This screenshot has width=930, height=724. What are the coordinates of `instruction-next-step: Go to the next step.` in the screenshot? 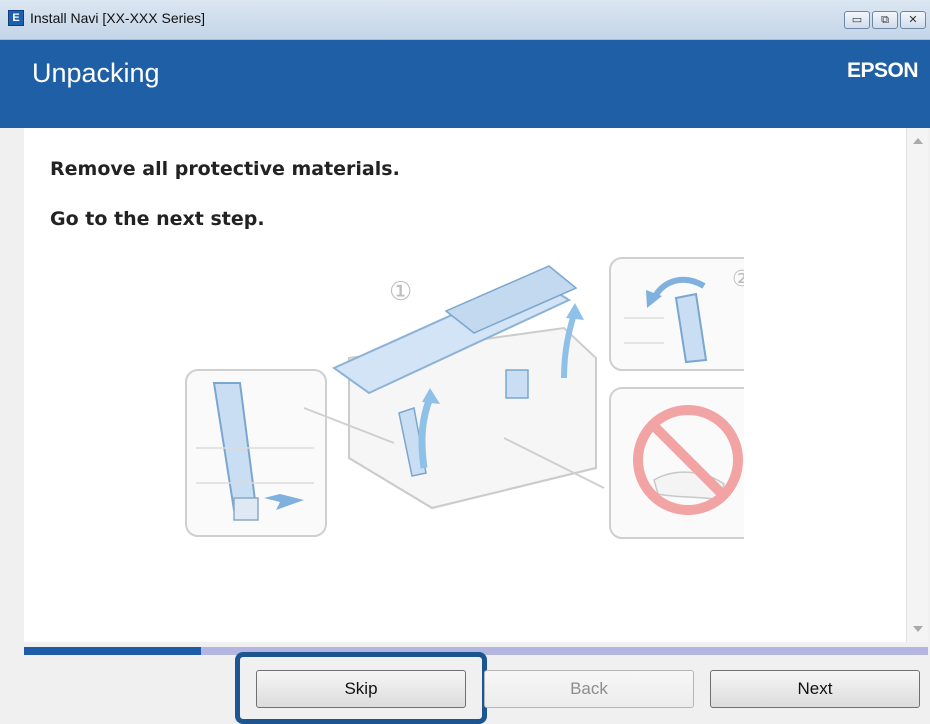 It's located at (157, 219).